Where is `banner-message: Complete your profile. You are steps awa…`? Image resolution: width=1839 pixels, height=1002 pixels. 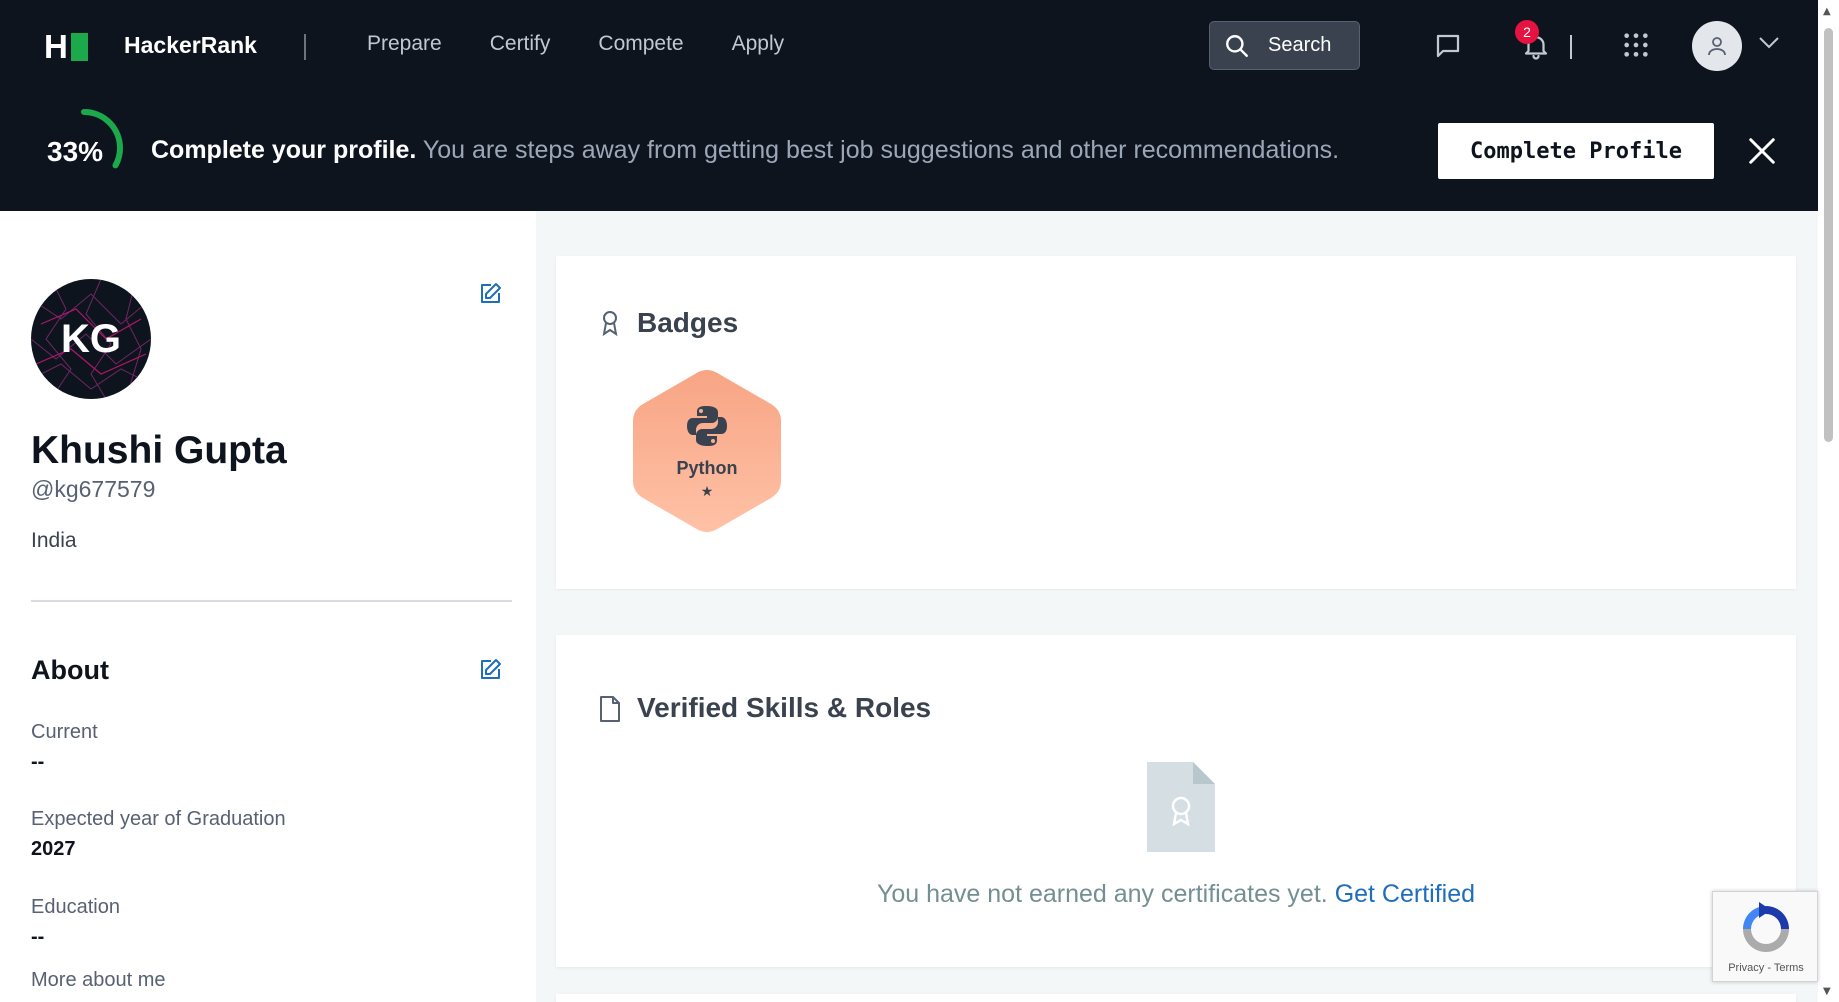 banner-message: Complete your profile. You are steps awa… is located at coordinates (745, 150).